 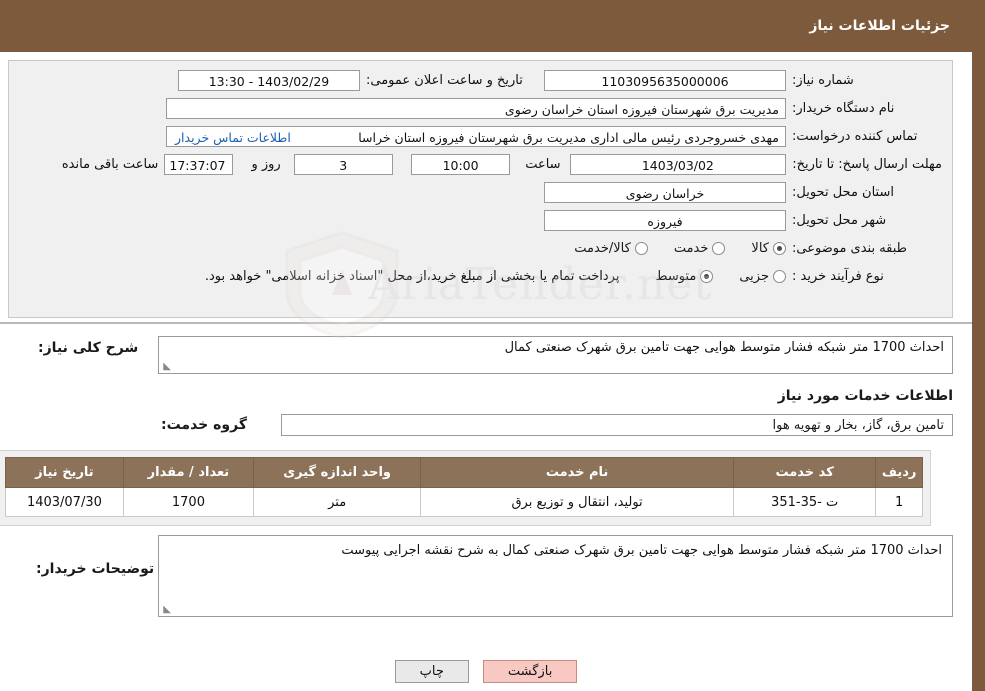 I want to click on announce-date-value: 1403/02/29 - 13:30, so click(x=269, y=80).